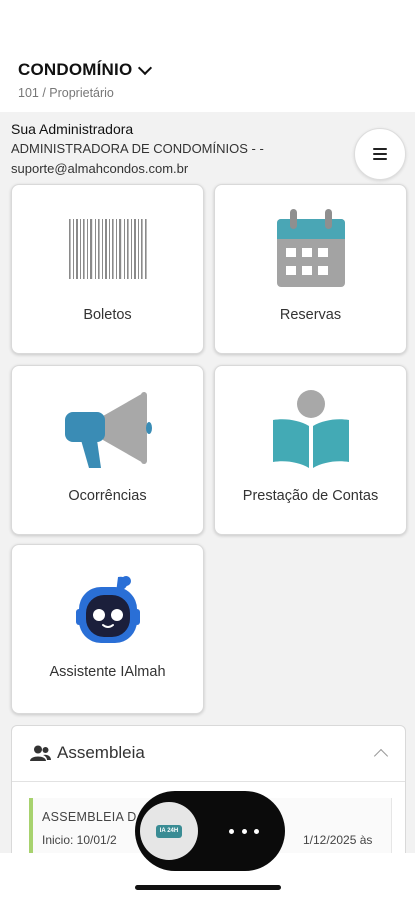  What do you see at coordinates (310, 496) in the screenshot?
I see `tile-prestacao-label: Prestação de Contas` at bounding box center [310, 496].